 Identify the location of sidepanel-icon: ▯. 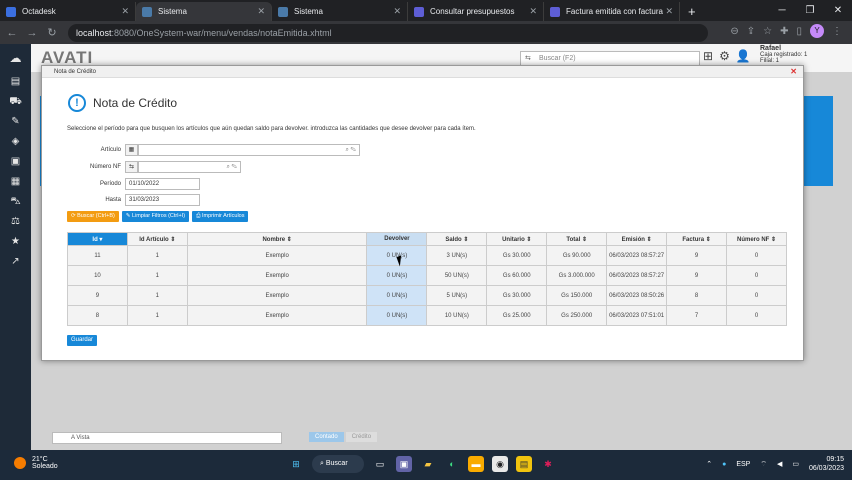
(799, 31).